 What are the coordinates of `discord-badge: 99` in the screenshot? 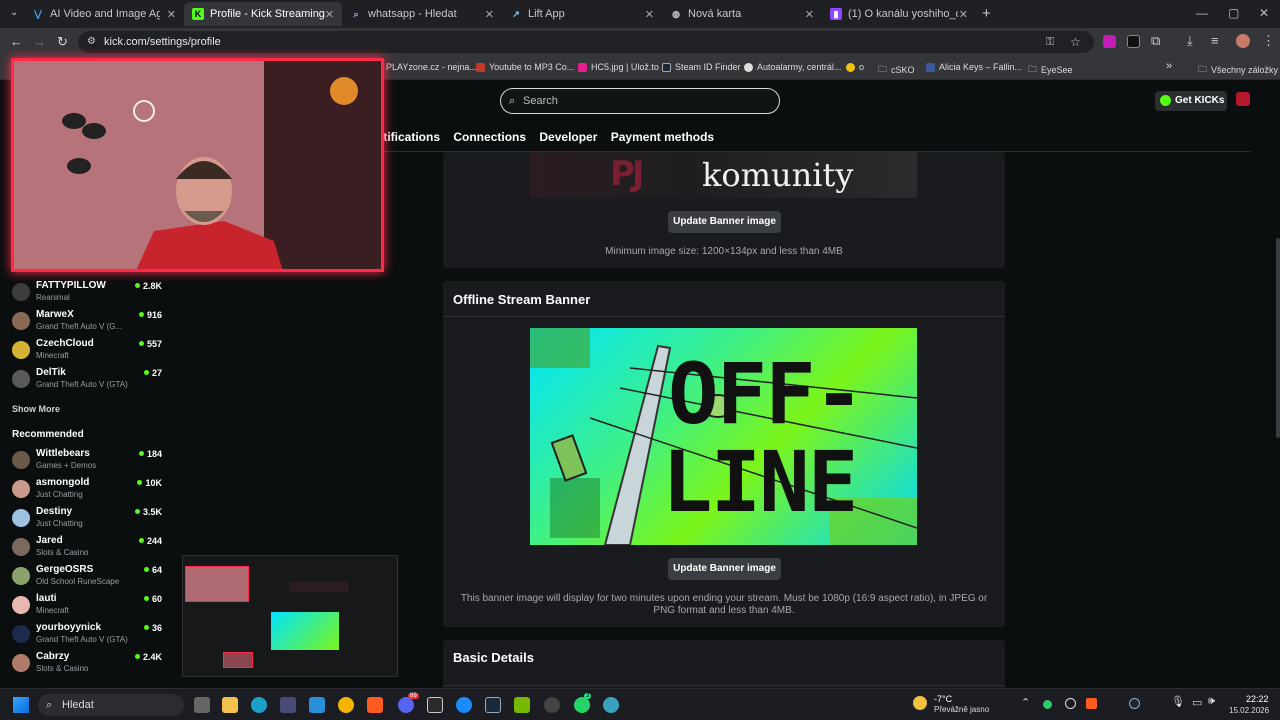 It's located at (413, 696).